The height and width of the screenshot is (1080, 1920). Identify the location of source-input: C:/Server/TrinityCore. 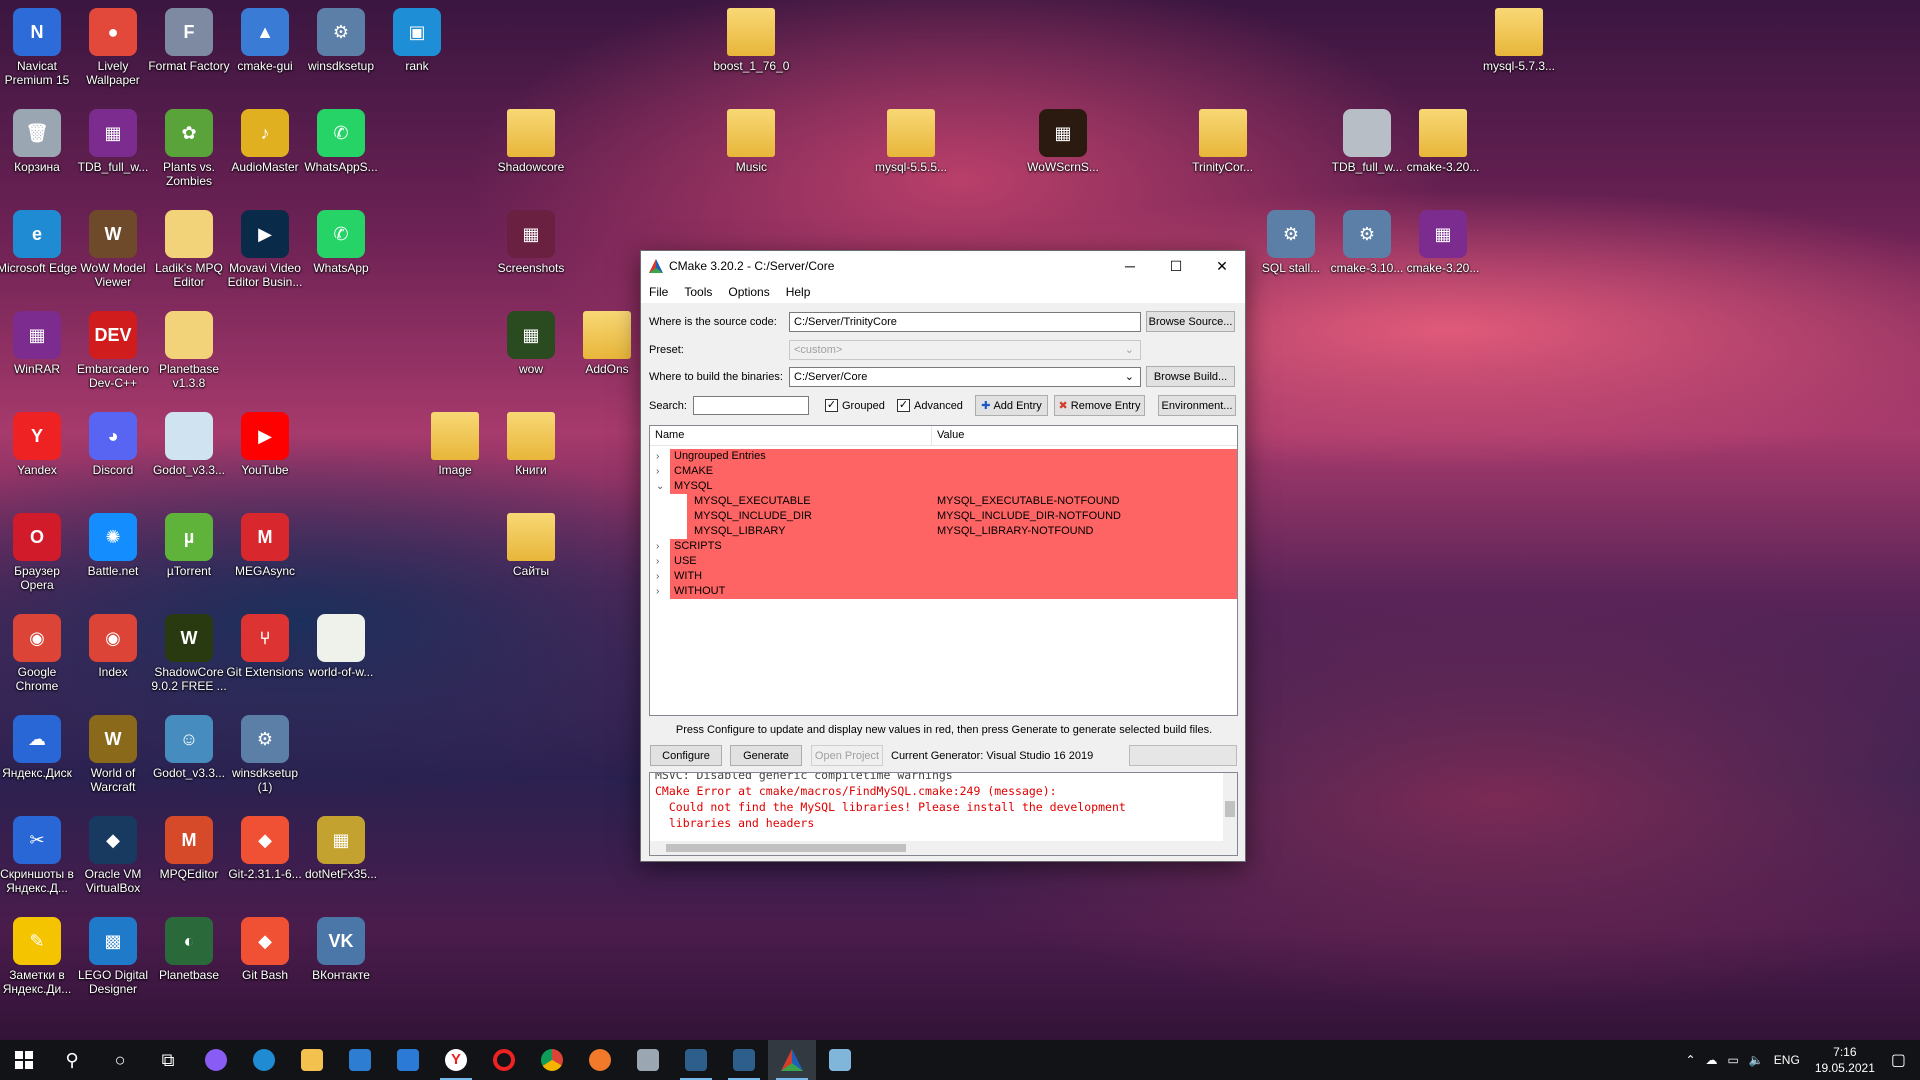
(965, 322).